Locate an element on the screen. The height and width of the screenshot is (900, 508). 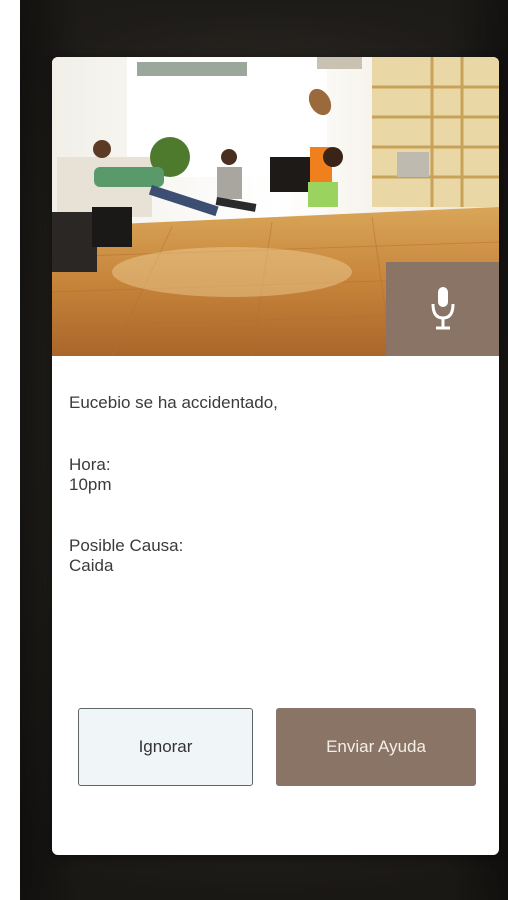
cause-label: Posible Causa: is located at coordinates (126, 545).